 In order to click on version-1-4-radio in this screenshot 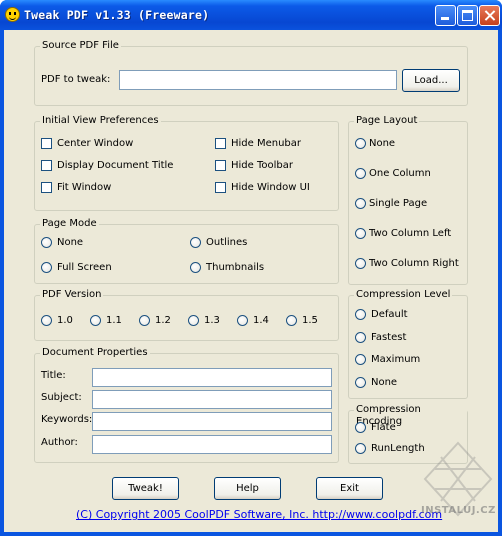, I will do `click(242, 320)`.